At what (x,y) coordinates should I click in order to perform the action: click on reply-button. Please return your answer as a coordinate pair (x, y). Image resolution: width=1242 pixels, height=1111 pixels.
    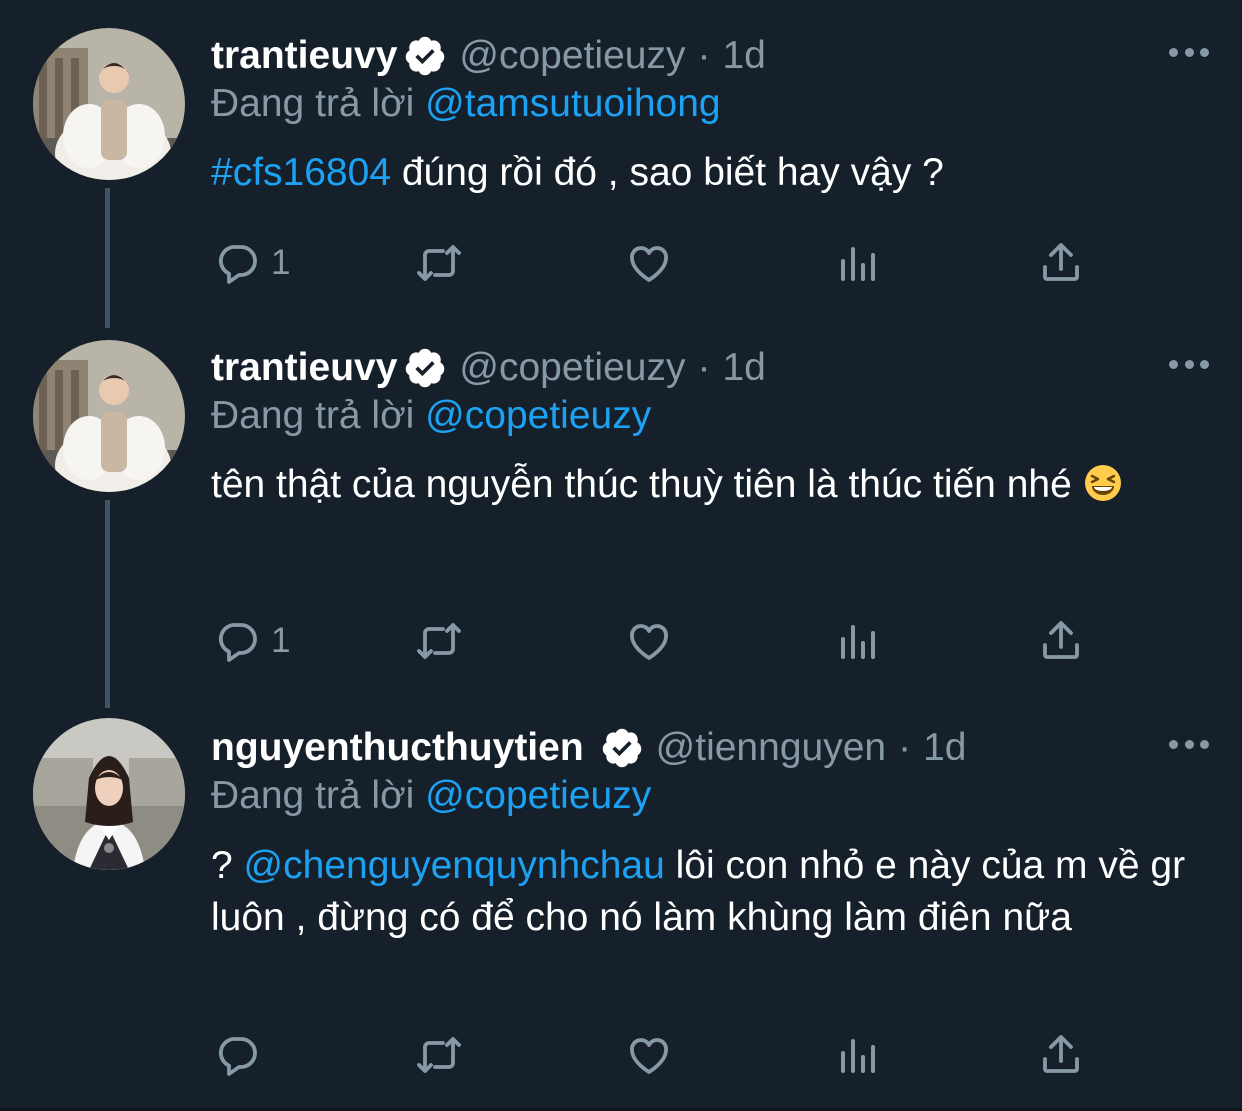
    Looking at the image, I should click on (242, 1055).